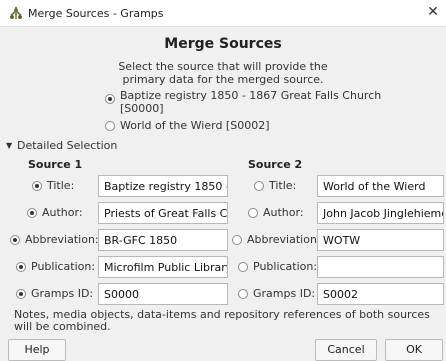 Image resolution: width=446 pixels, height=361 pixels. Describe the element at coordinates (259, 186) in the screenshot. I see `radio-source2-title` at that location.